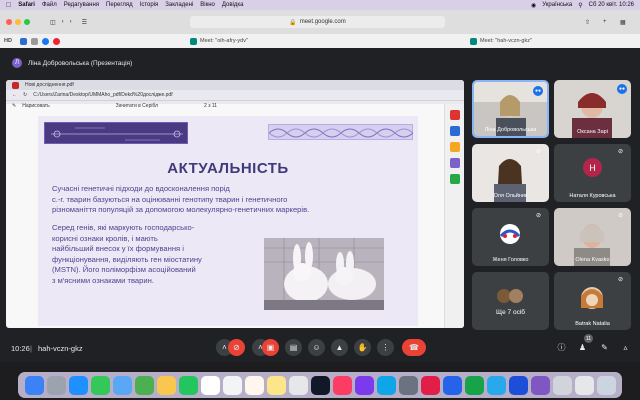 The image size is (640, 400). Describe the element at coordinates (611, 5) in the screenshot. I see `clock: Сб 20 квіт. 10:26` at that location.